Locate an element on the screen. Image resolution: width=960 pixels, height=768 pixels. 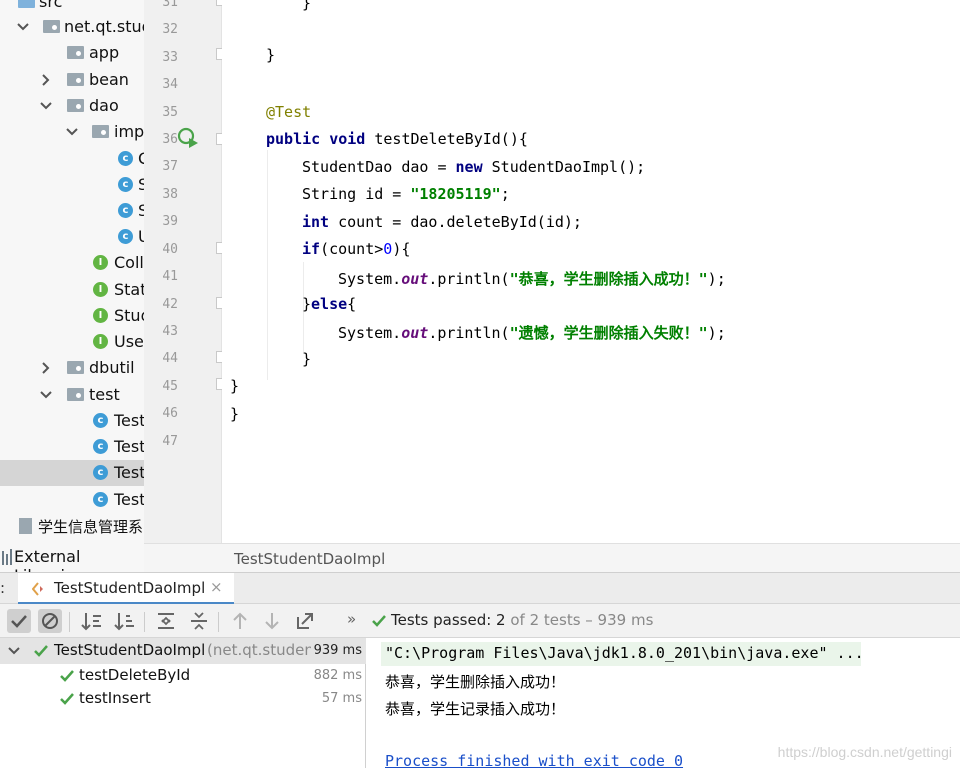
expand-all-icon is located at coordinates (166, 621).